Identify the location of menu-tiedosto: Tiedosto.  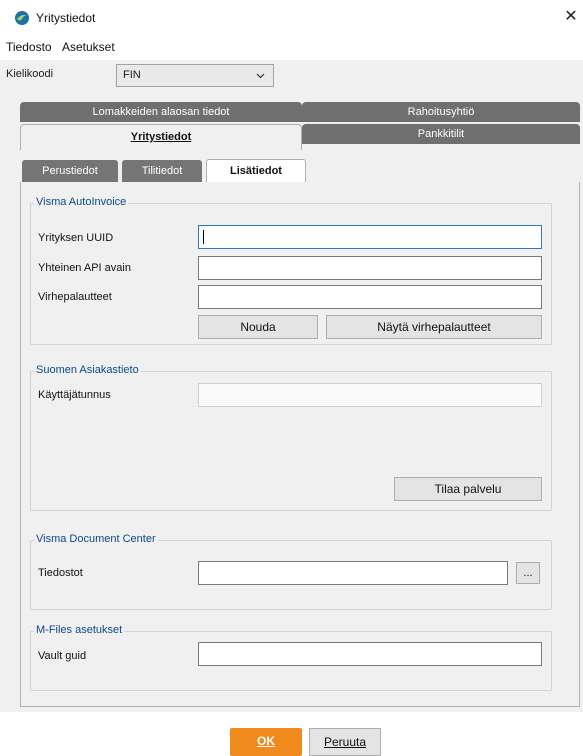
(29, 47).